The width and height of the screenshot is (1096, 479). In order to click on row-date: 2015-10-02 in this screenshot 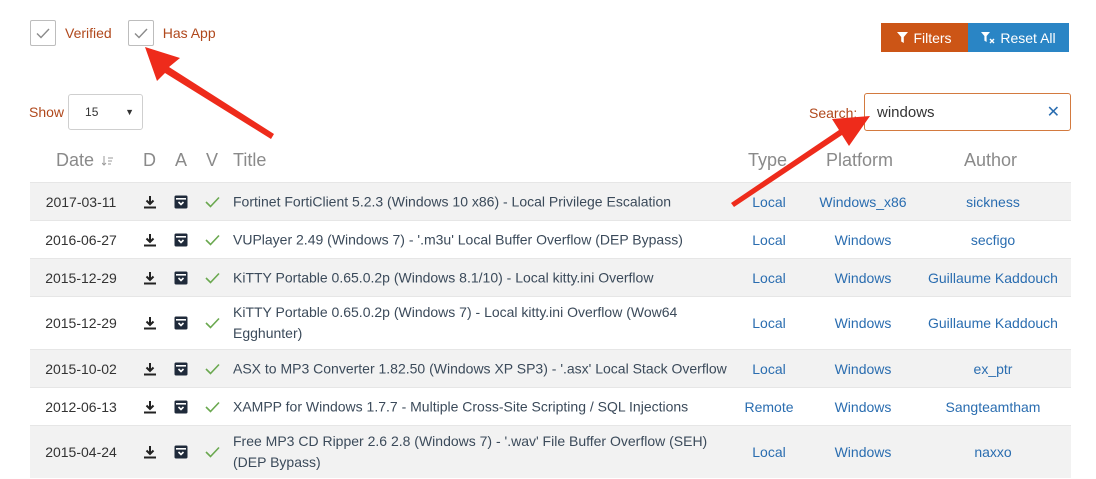, I will do `click(81, 368)`.